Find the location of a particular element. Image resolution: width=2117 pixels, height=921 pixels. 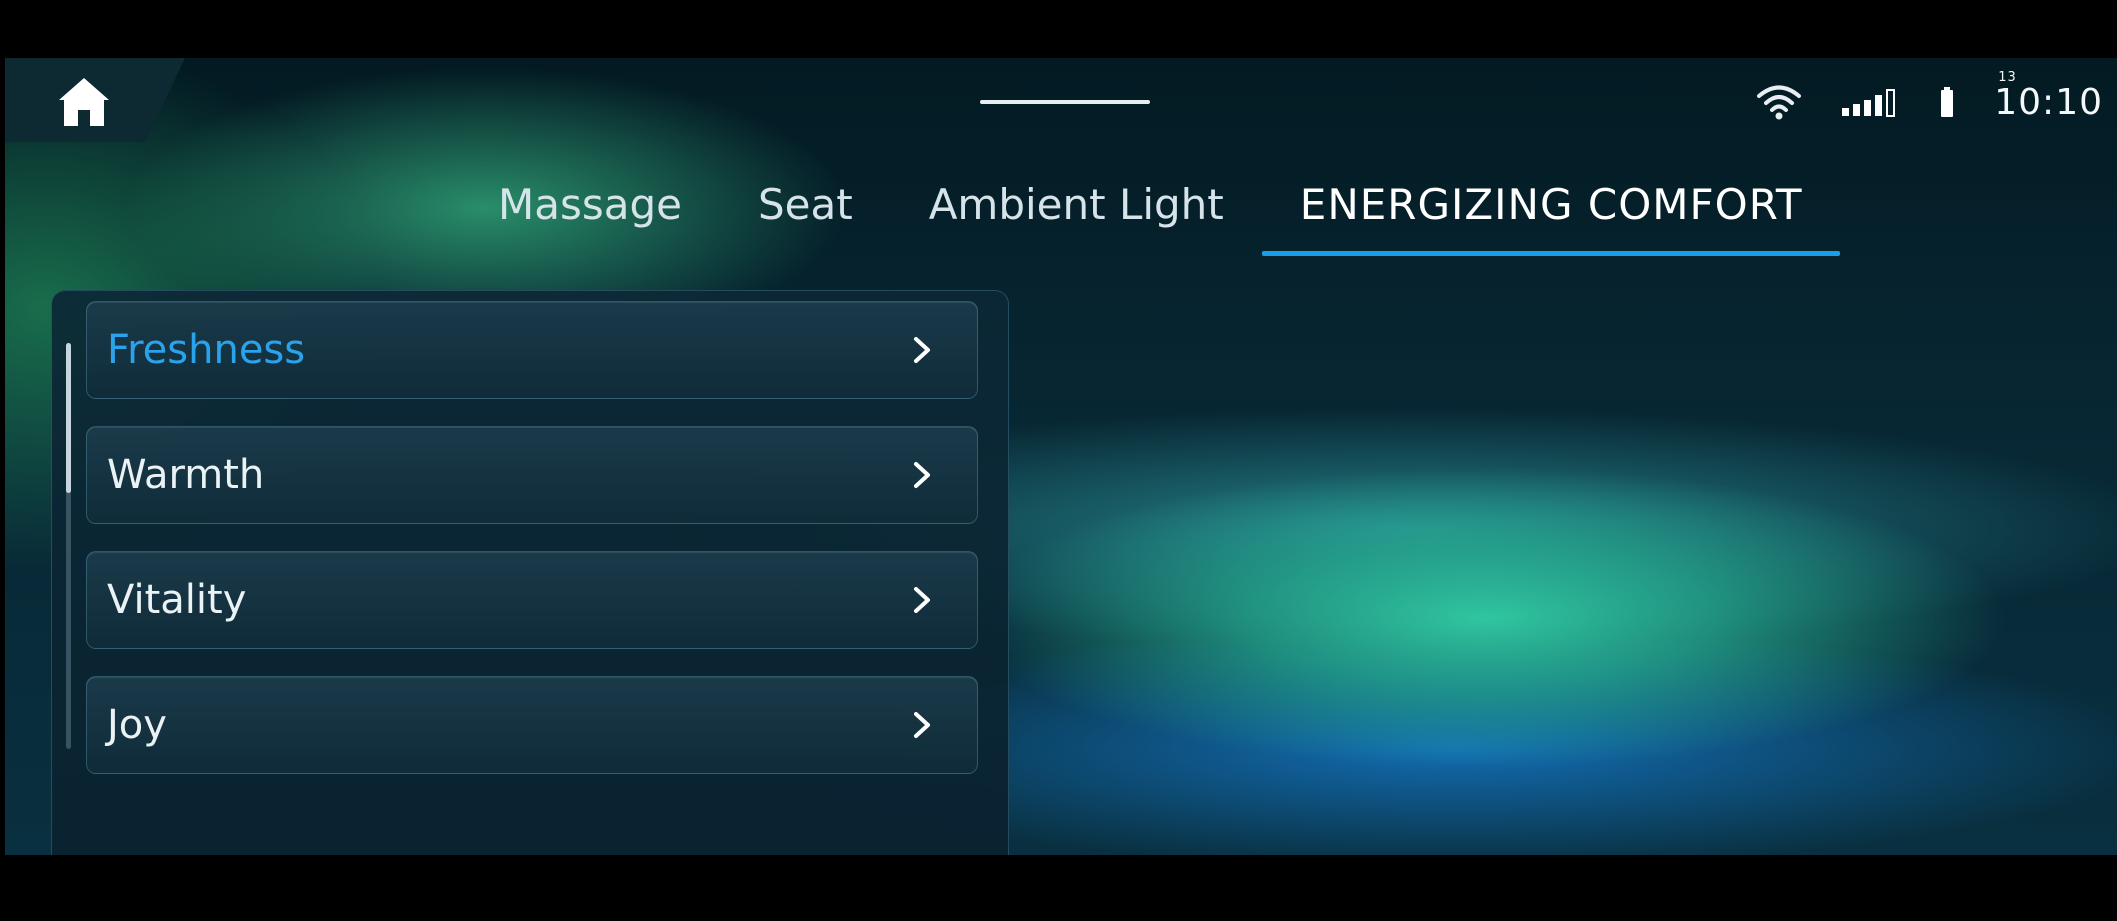

battery-icon is located at coordinates (1947, 102).